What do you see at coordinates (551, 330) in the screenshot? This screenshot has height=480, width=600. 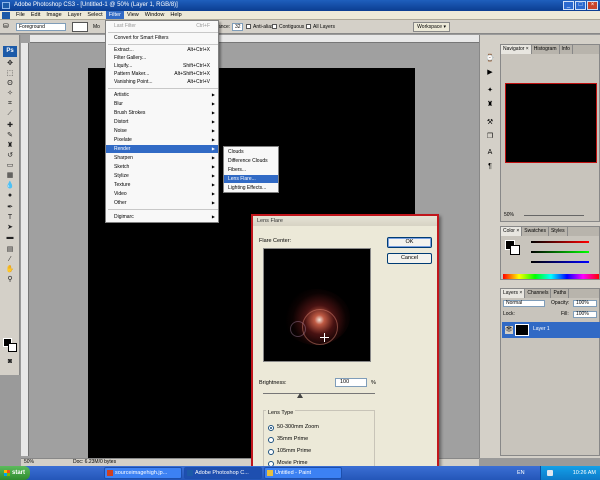 I see `layer-row: 👁 Layer 1` at bounding box center [551, 330].